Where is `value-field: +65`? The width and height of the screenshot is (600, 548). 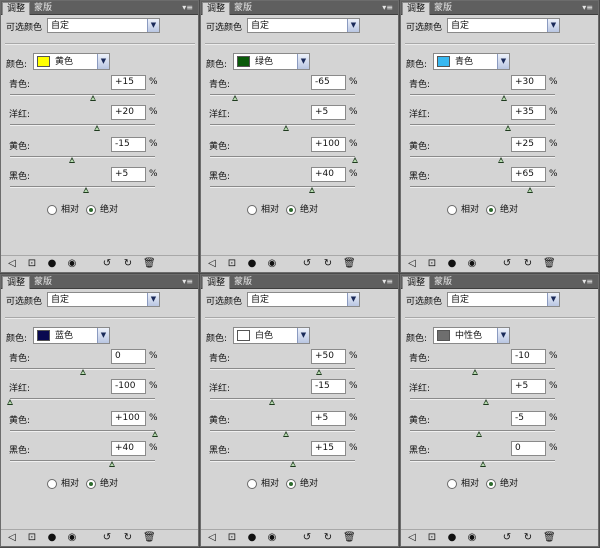 value-field: +65 is located at coordinates (528, 174).